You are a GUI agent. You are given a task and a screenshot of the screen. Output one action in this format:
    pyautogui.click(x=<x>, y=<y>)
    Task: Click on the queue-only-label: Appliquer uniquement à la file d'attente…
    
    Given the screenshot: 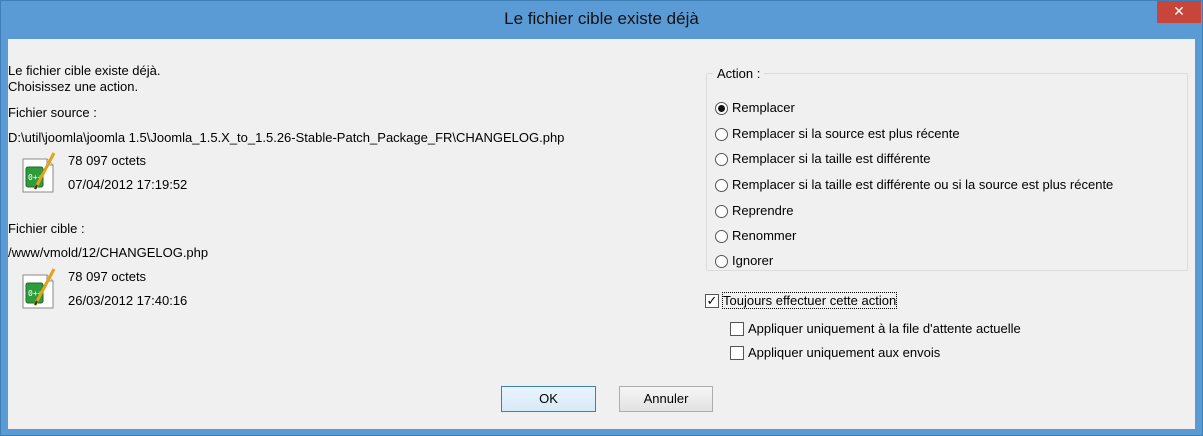 What is the action you would take?
    pyautogui.click(x=884, y=328)
    